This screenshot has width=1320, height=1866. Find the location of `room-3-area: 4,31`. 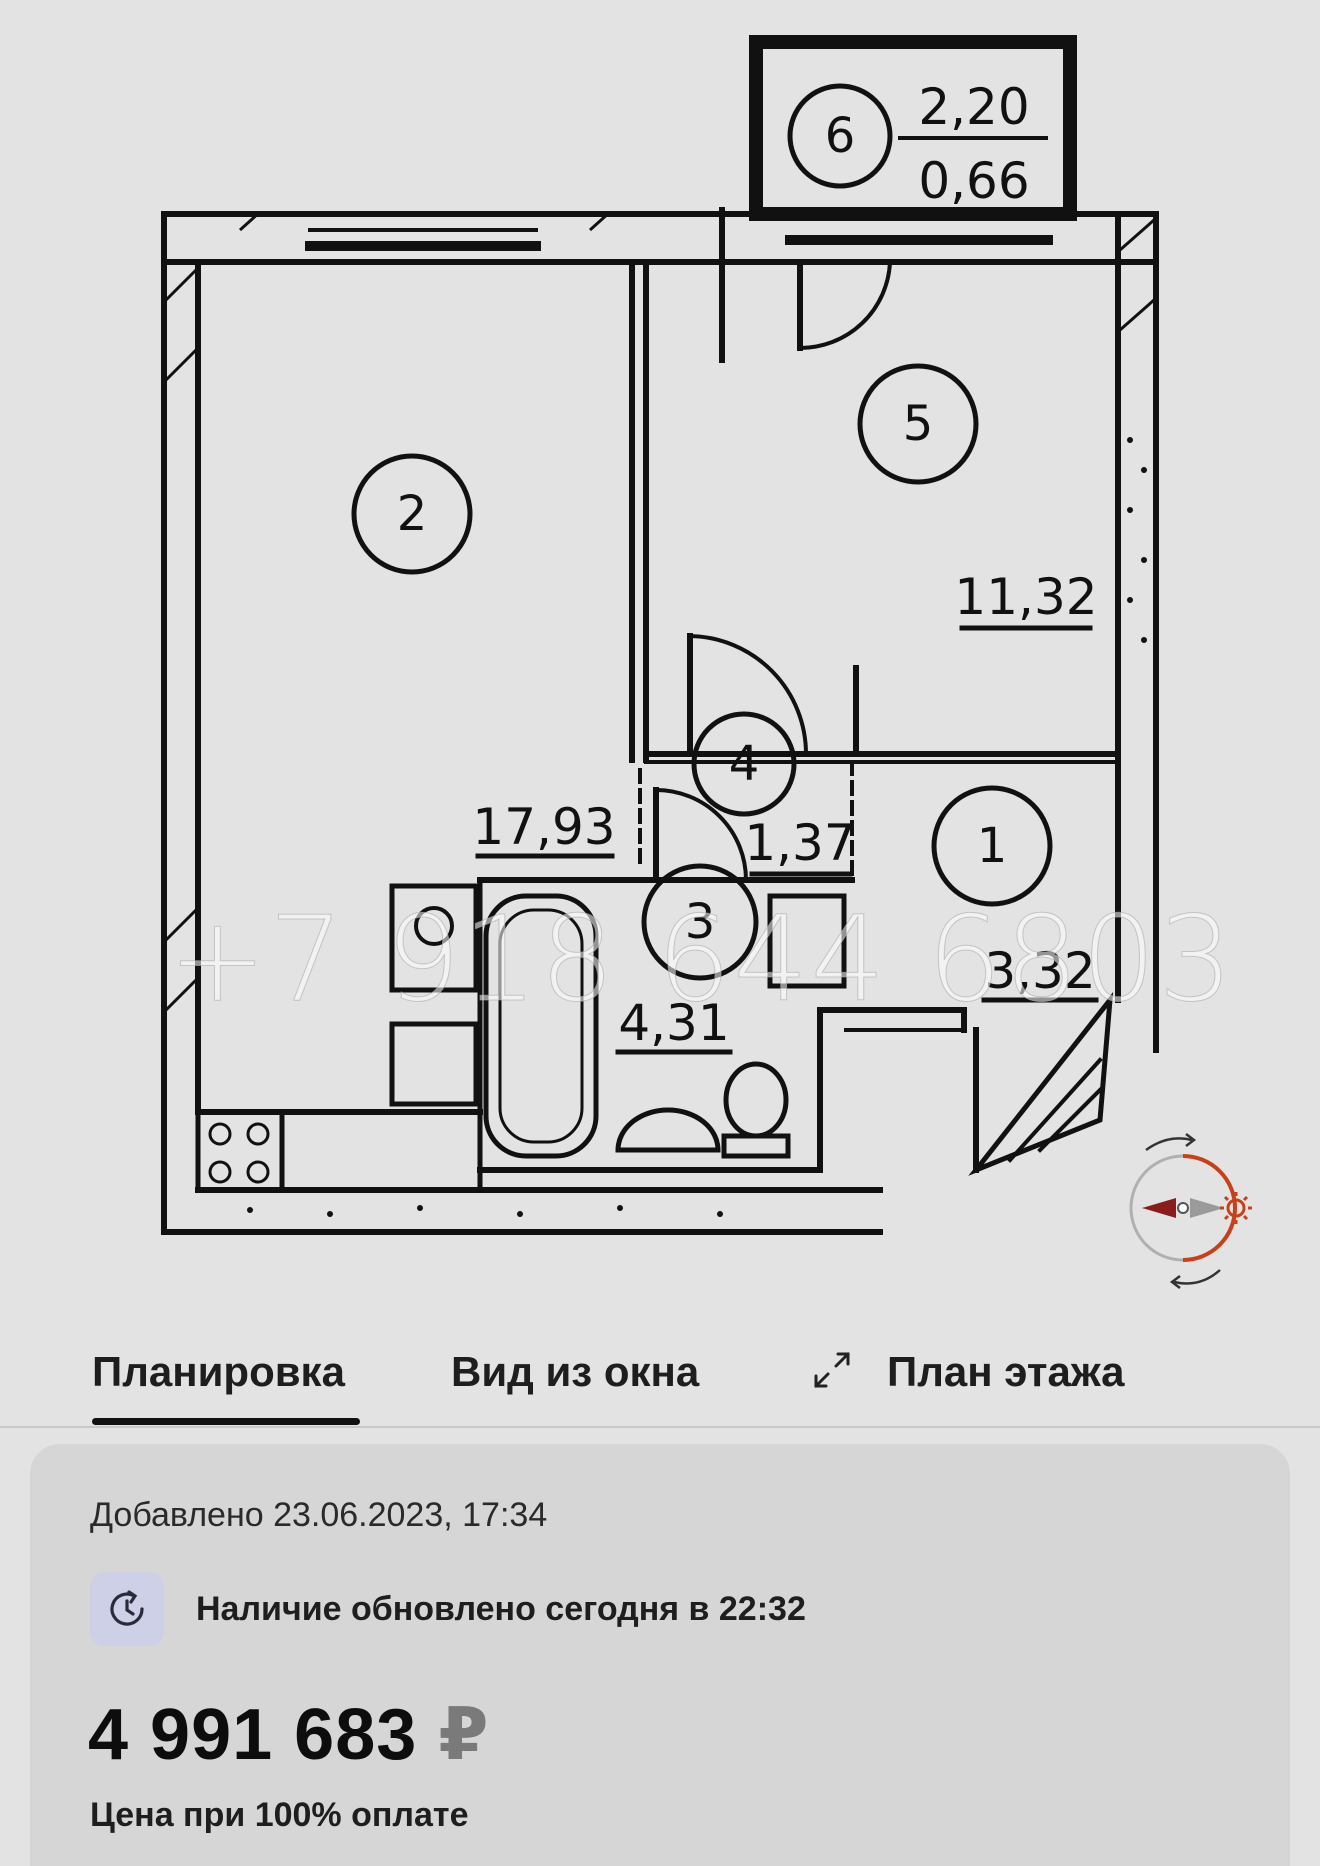

room-3-area: 4,31 is located at coordinates (673, 1023).